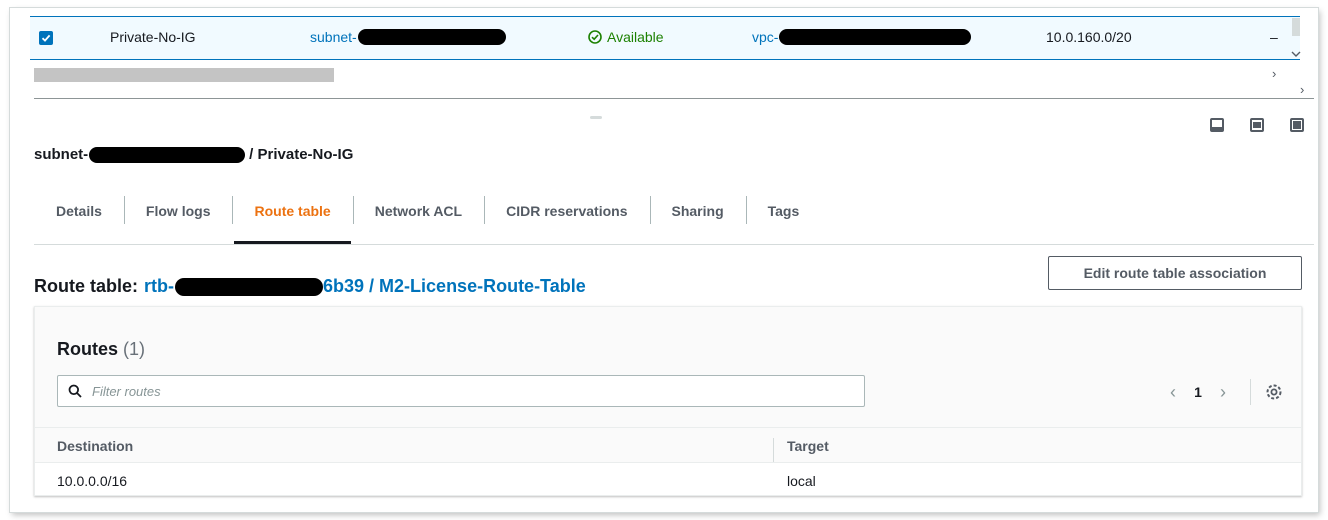 This screenshot has height=520, width=1328. What do you see at coordinates (1175, 273) in the screenshot?
I see `edit-route-table-association-button: Edit route table association` at bounding box center [1175, 273].